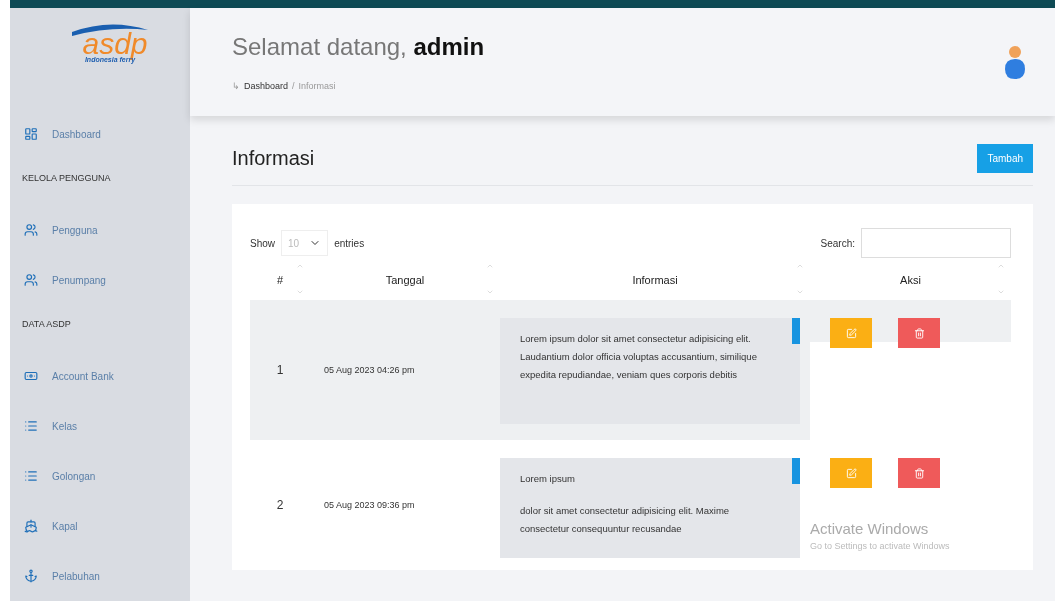 Image resolution: width=1055 pixels, height=601 pixels. Describe the element at coordinates (1005, 158) in the screenshot. I see `add-button: Tambah` at that location.